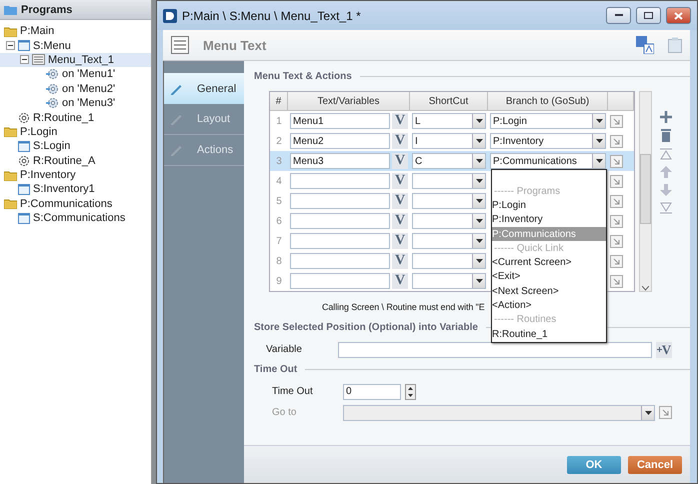 This screenshot has width=698, height=484. I want to click on insert-variable-button: V, so click(664, 350).